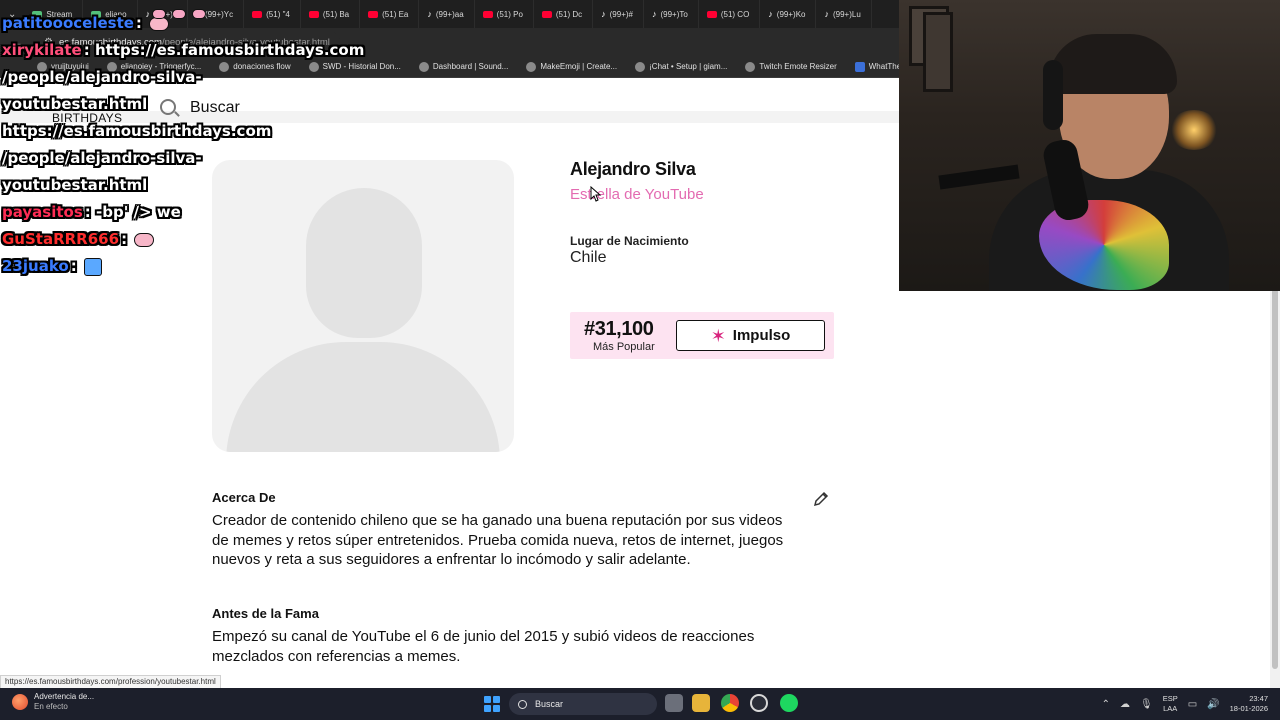 The width and height of the screenshot is (1280, 720). I want to click on emote-row, so click(187, 11).